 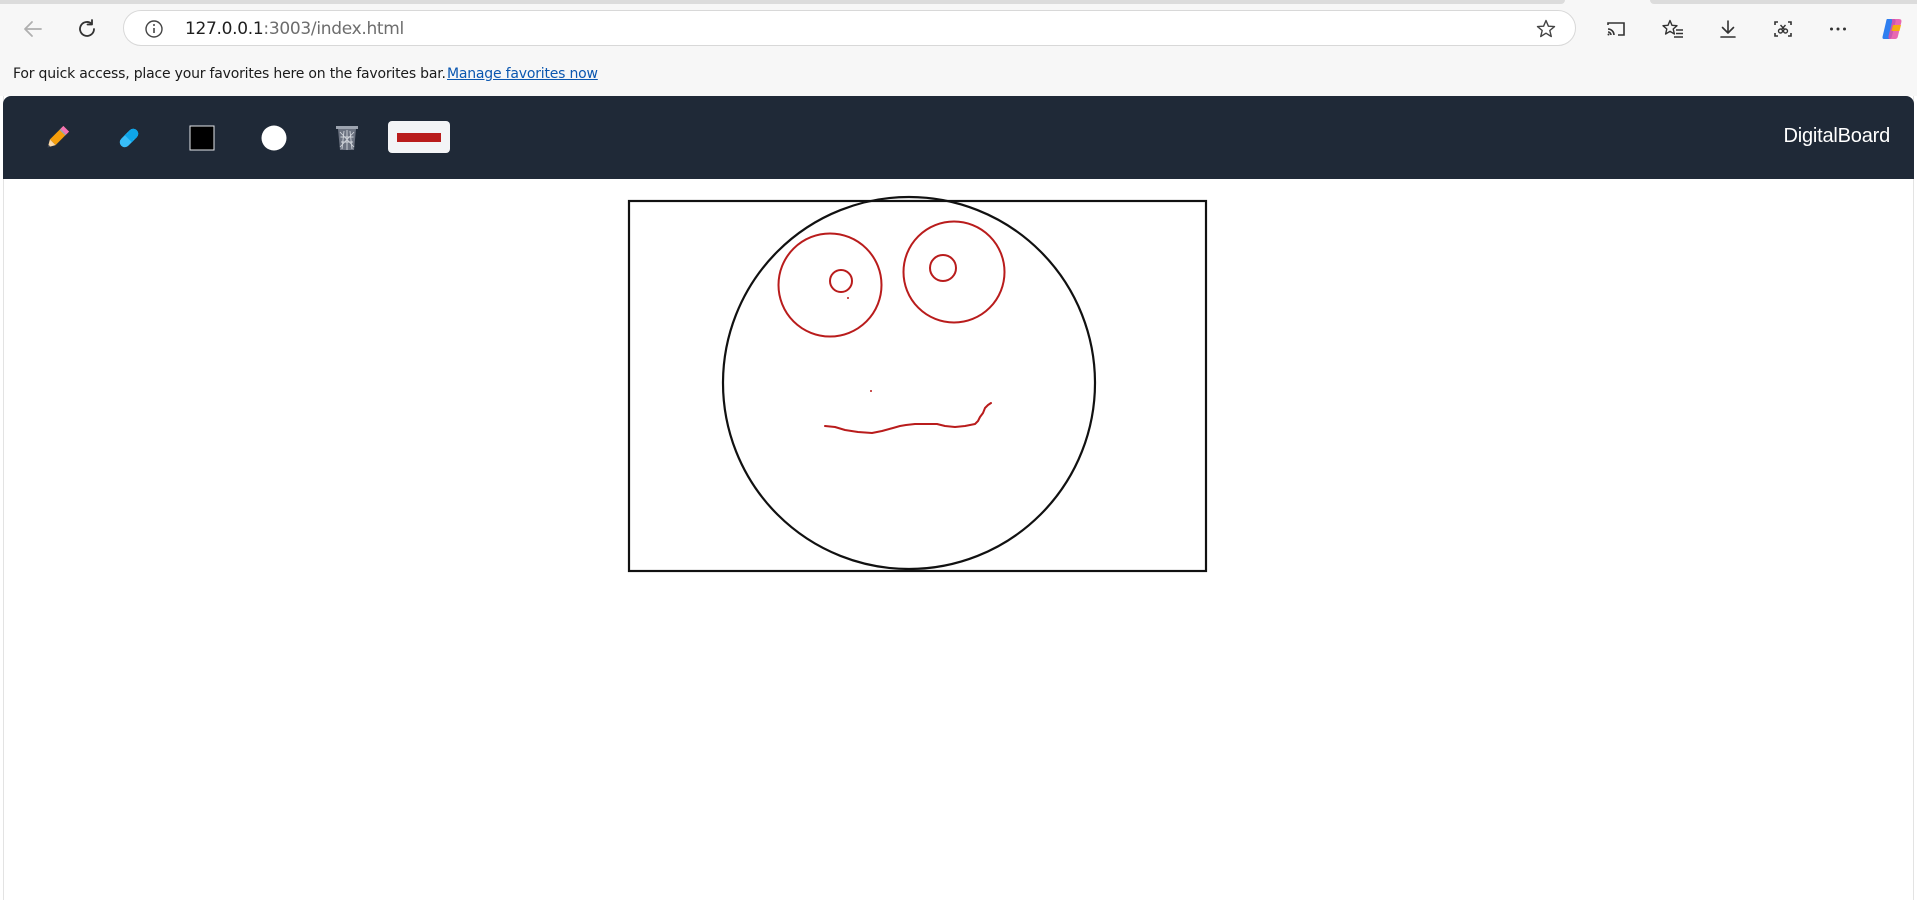 I want to click on back-button, so click(x=33, y=29).